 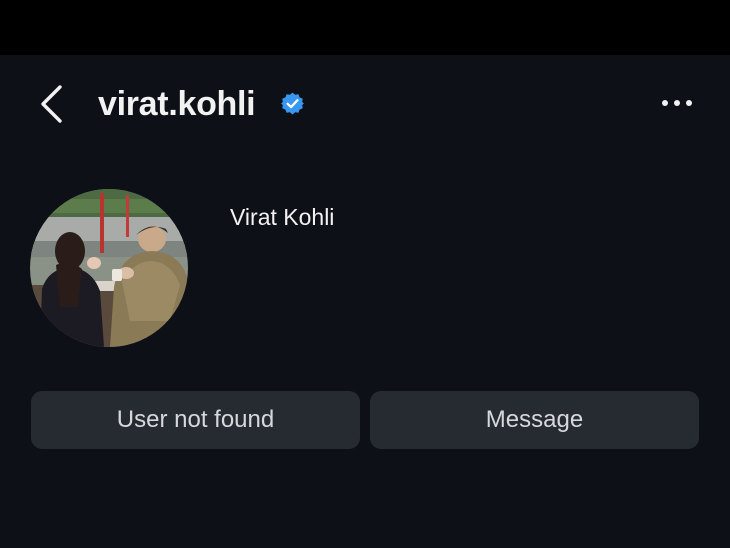 I want to click on user-not-found-button: User not found, so click(x=195, y=420).